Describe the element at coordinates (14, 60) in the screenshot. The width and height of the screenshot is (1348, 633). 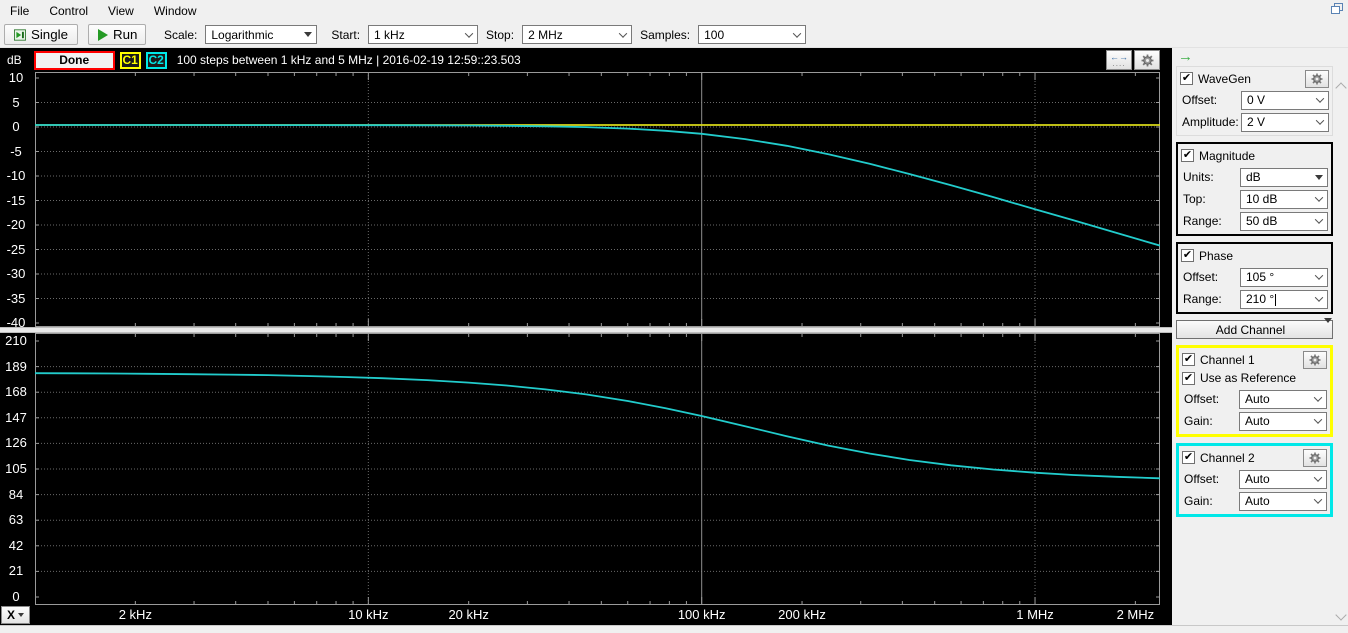
I see `y-axis-unit-label: dB` at that location.